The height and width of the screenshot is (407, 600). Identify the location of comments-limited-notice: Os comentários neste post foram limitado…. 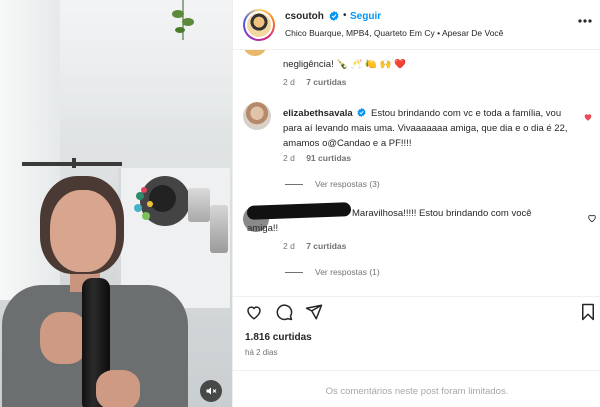
(416, 388).